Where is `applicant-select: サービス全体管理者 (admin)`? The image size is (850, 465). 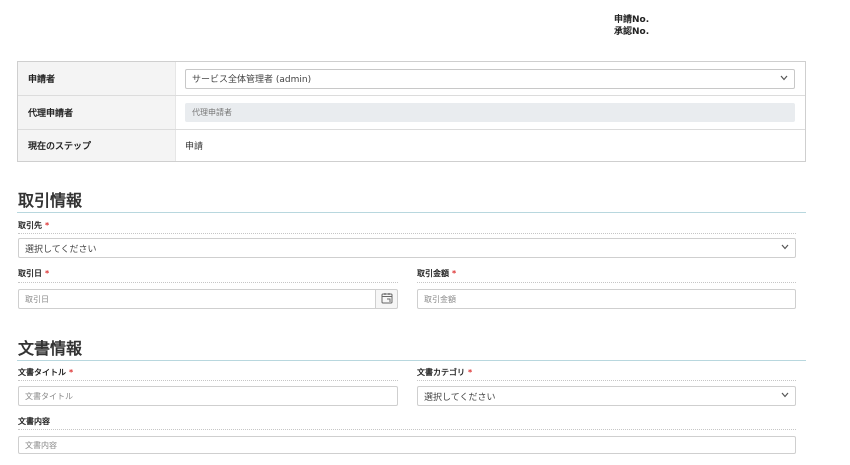 applicant-select: サービス全体管理者 (admin) is located at coordinates (490, 78).